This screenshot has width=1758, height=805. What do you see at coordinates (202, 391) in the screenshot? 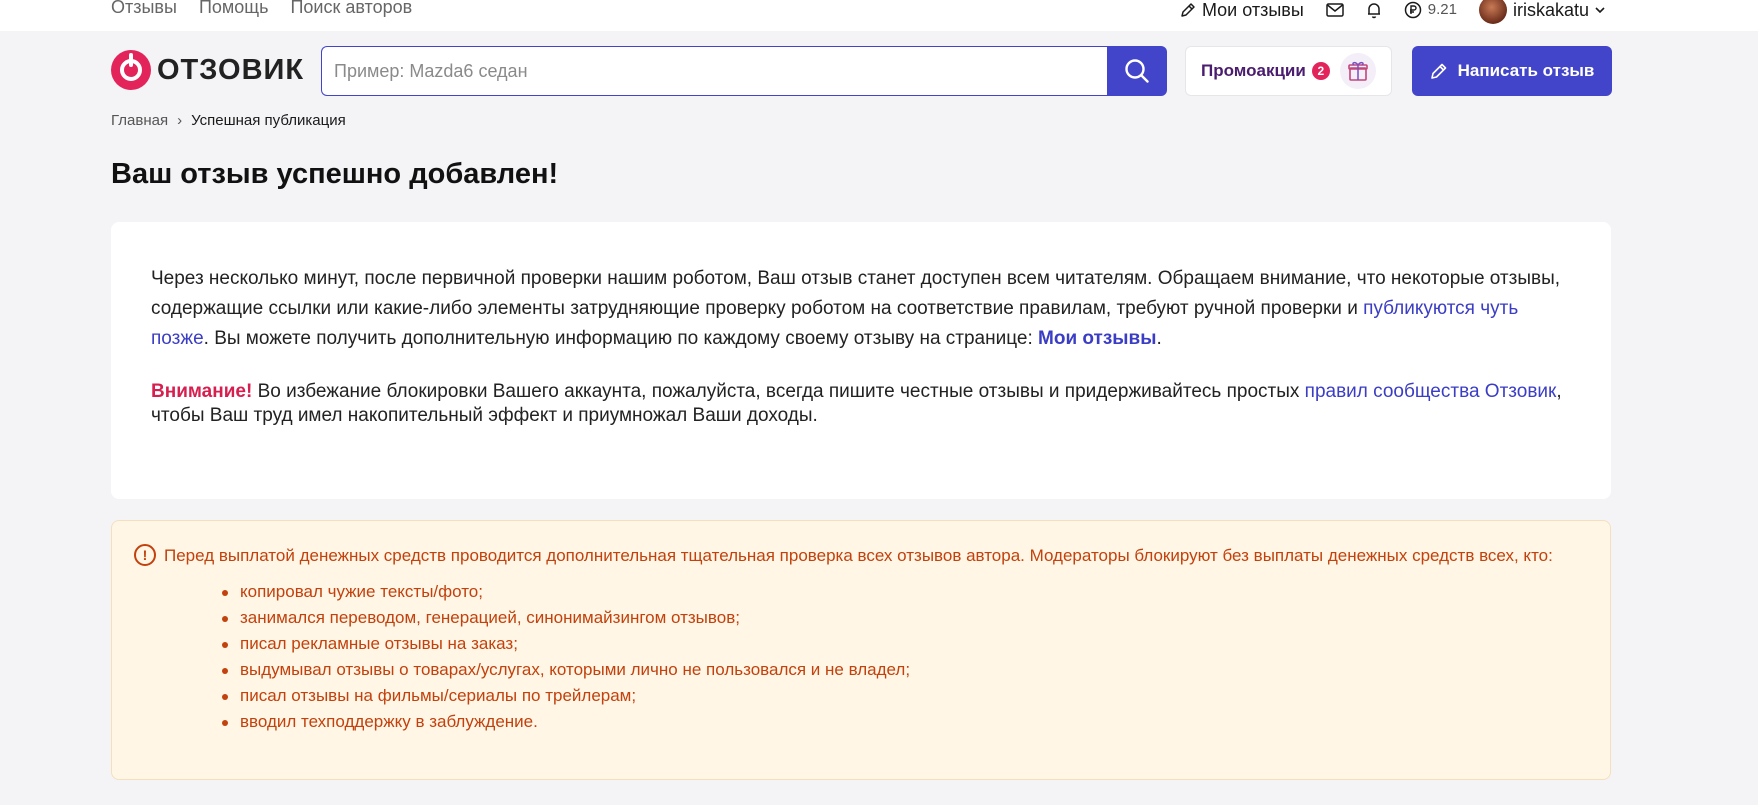
I see `attention-label: Внимание!` at bounding box center [202, 391].